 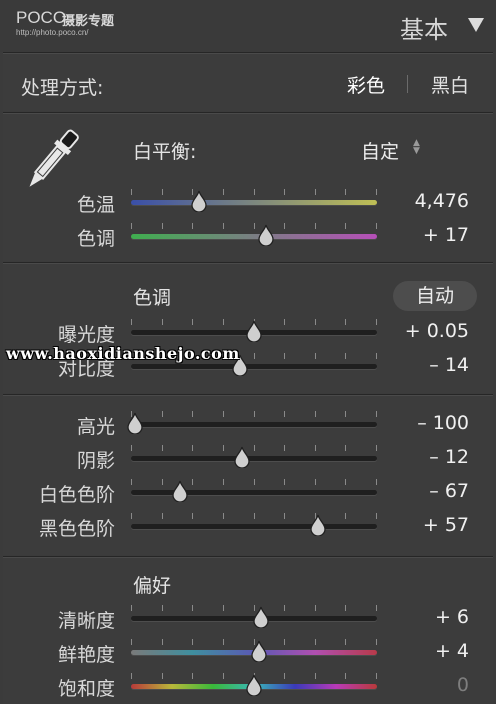 I want to click on tint-slider-track, so click(x=254, y=236).